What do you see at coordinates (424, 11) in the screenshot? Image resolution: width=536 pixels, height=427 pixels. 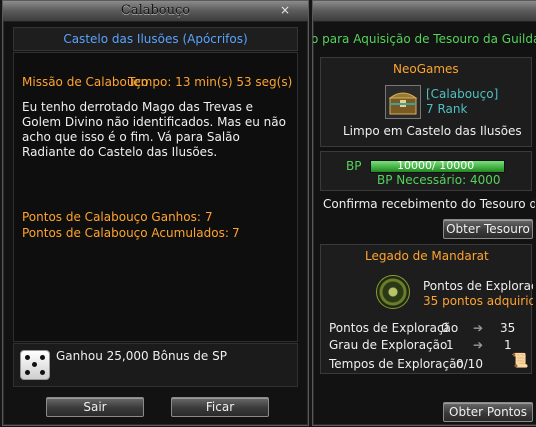 I see `treasure-window-titlebar` at bounding box center [424, 11].